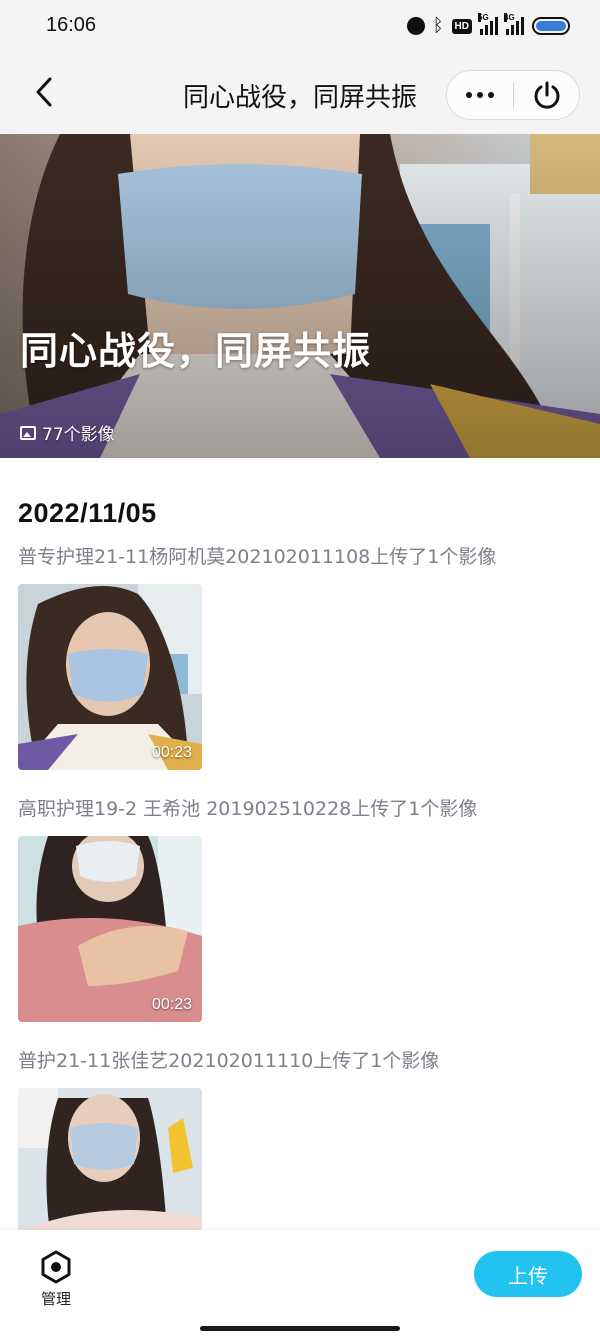 The image size is (600, 1343). What do you see at coordinates (300, 1286) in the screenshot?
I see `bottom-toolbar: 管理 上传` at bounding box center [300, 1286].